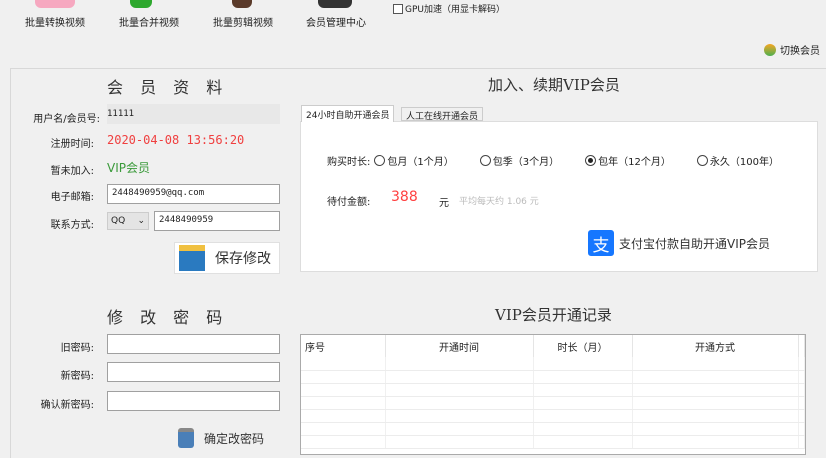 The image size is (826, 458). What do you see at coordinates (193, 372) in the screenshot?
I see `new-password-field` at bounding box center [193, 372].